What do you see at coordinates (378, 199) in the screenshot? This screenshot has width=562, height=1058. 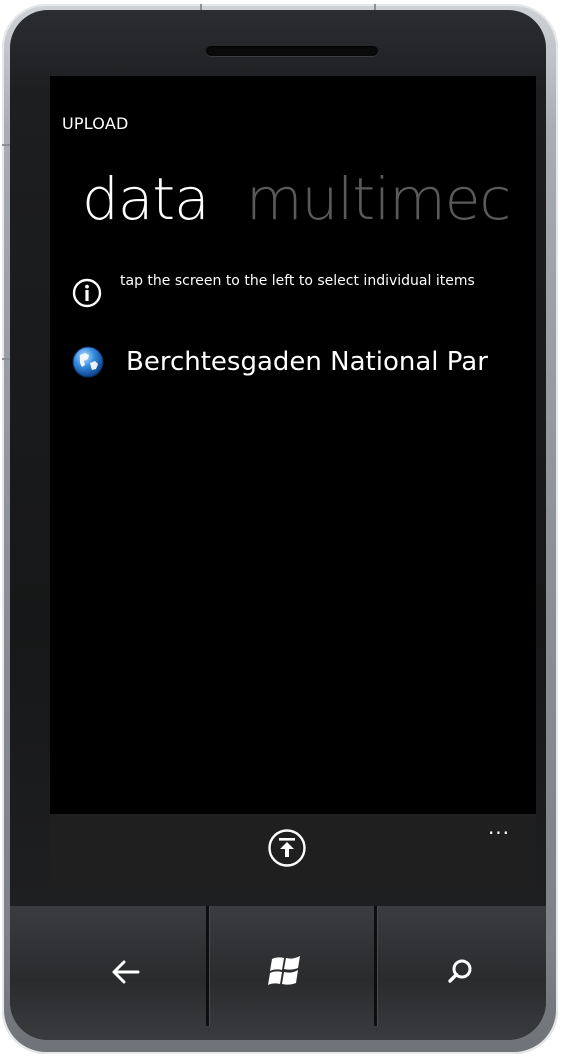 I see `pivot-tab-multimedia: multimec` at bounding box center [378, 199].